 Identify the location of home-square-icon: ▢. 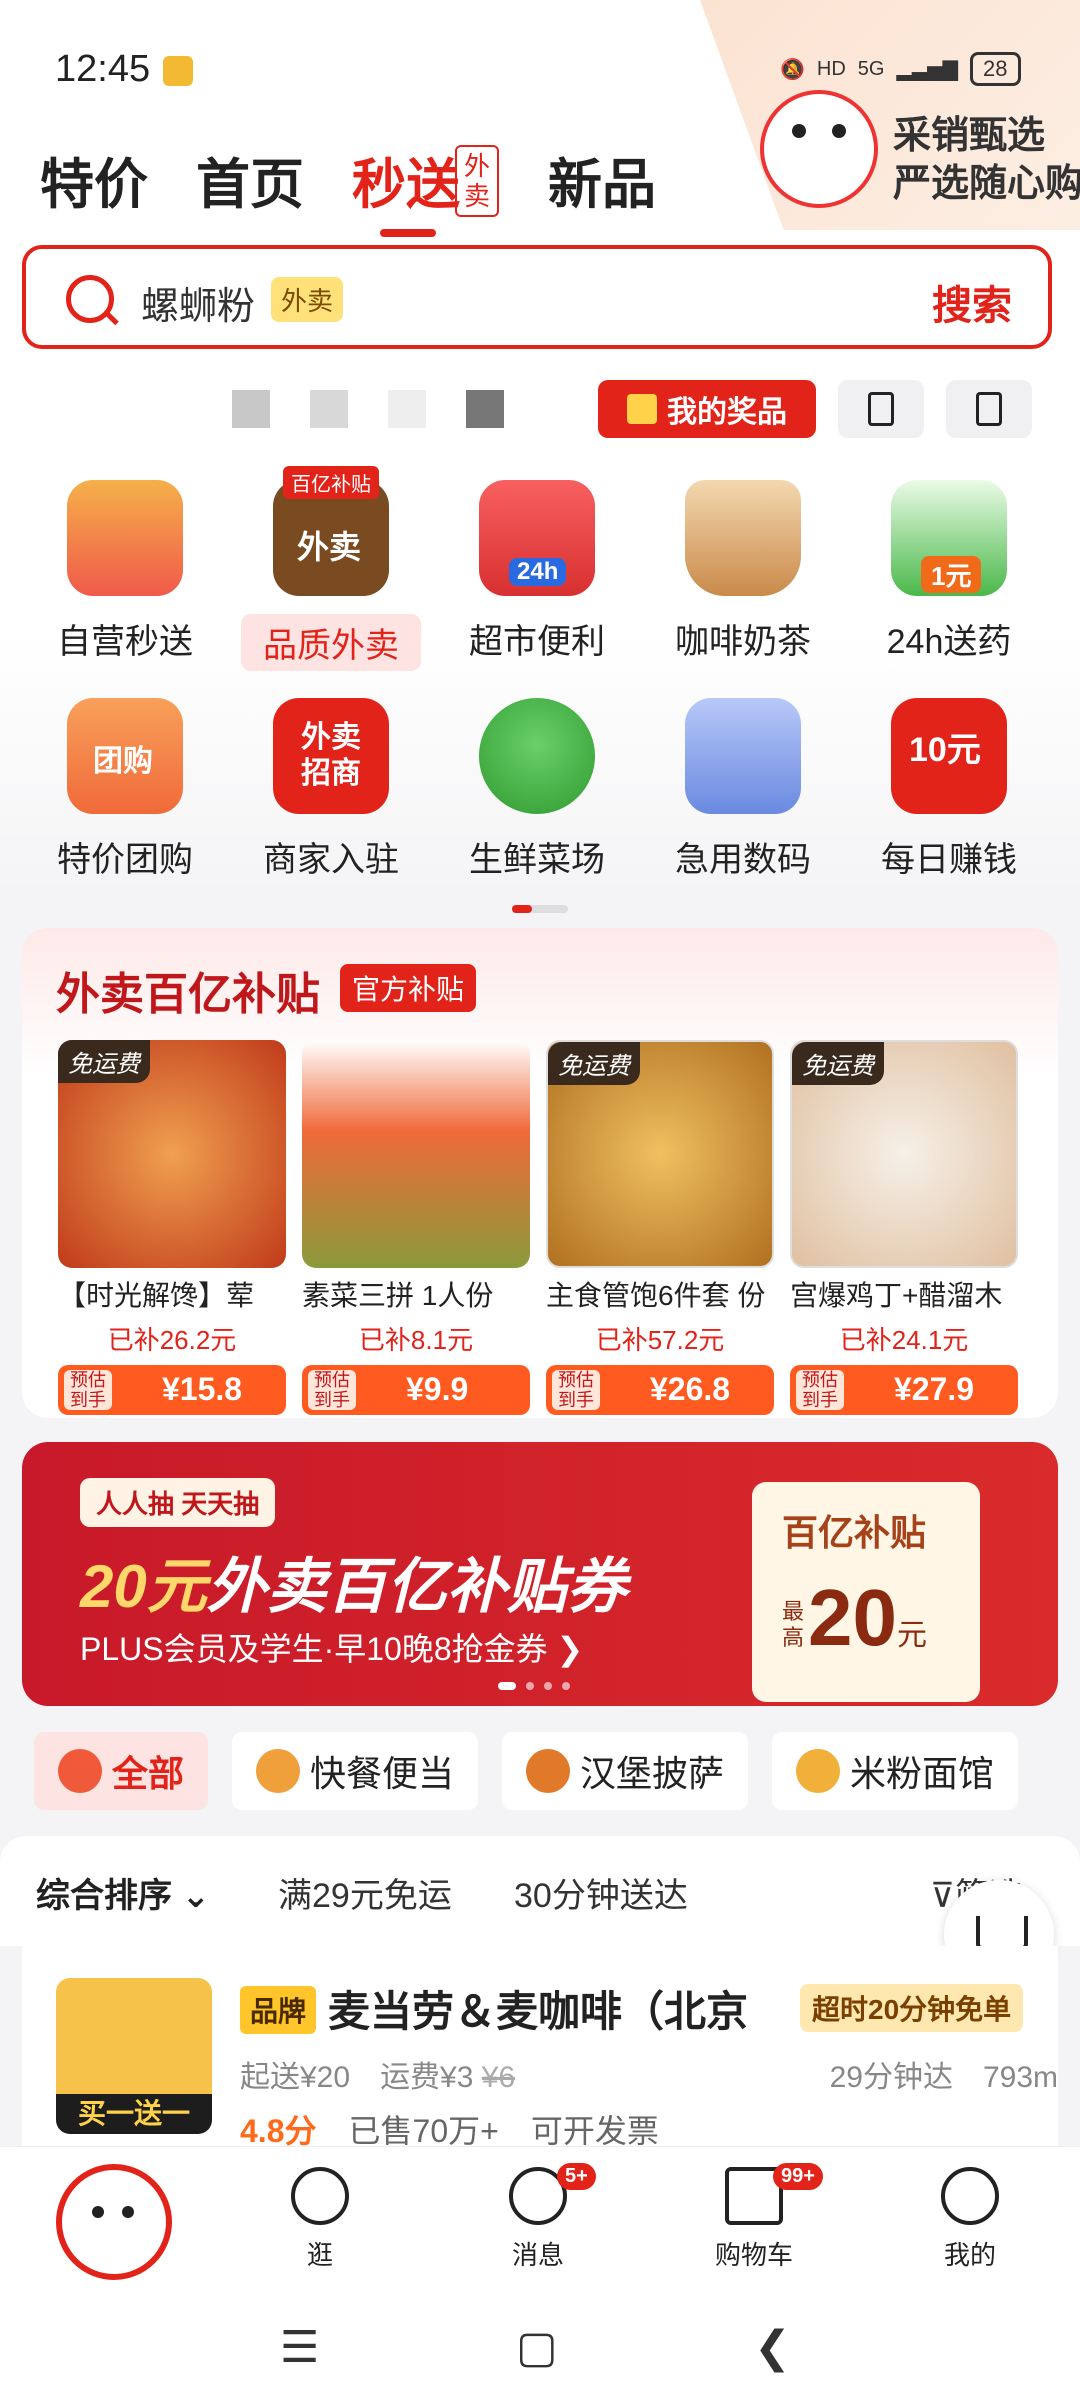
(537, 2347).